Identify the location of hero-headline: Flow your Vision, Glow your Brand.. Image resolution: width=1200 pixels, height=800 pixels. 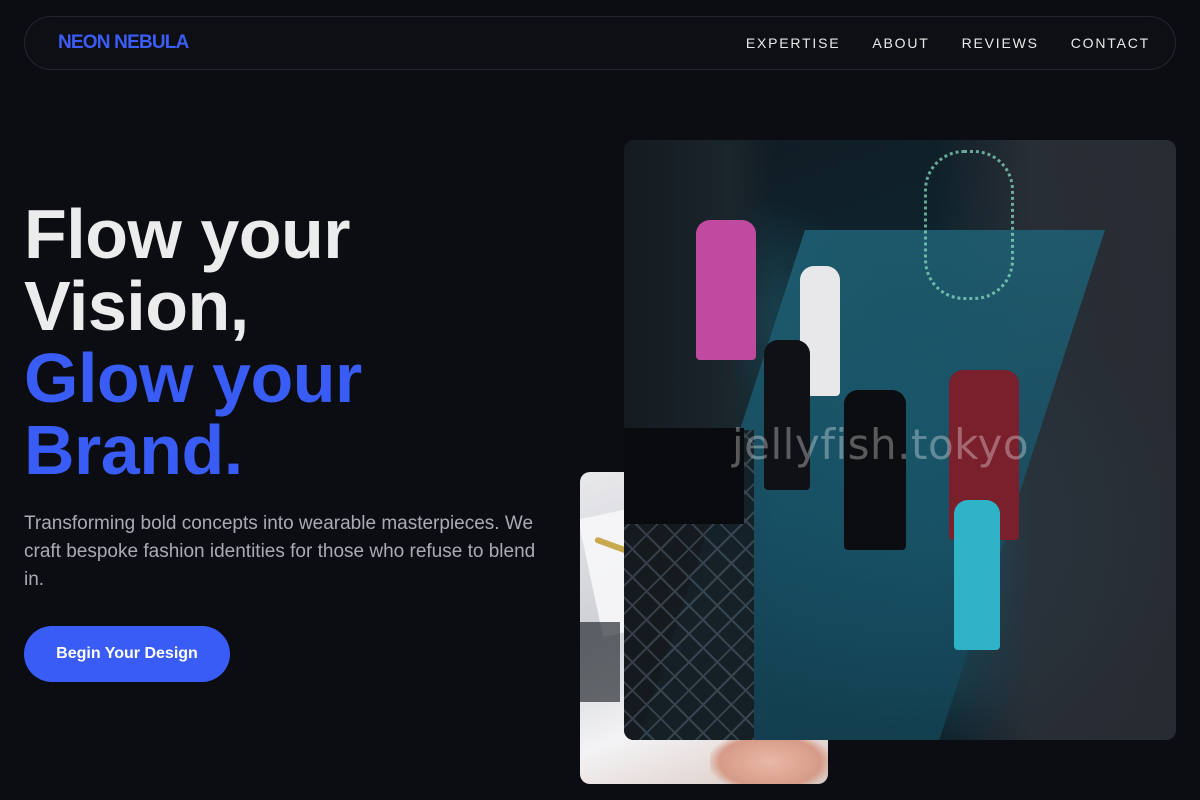
(193, 342).